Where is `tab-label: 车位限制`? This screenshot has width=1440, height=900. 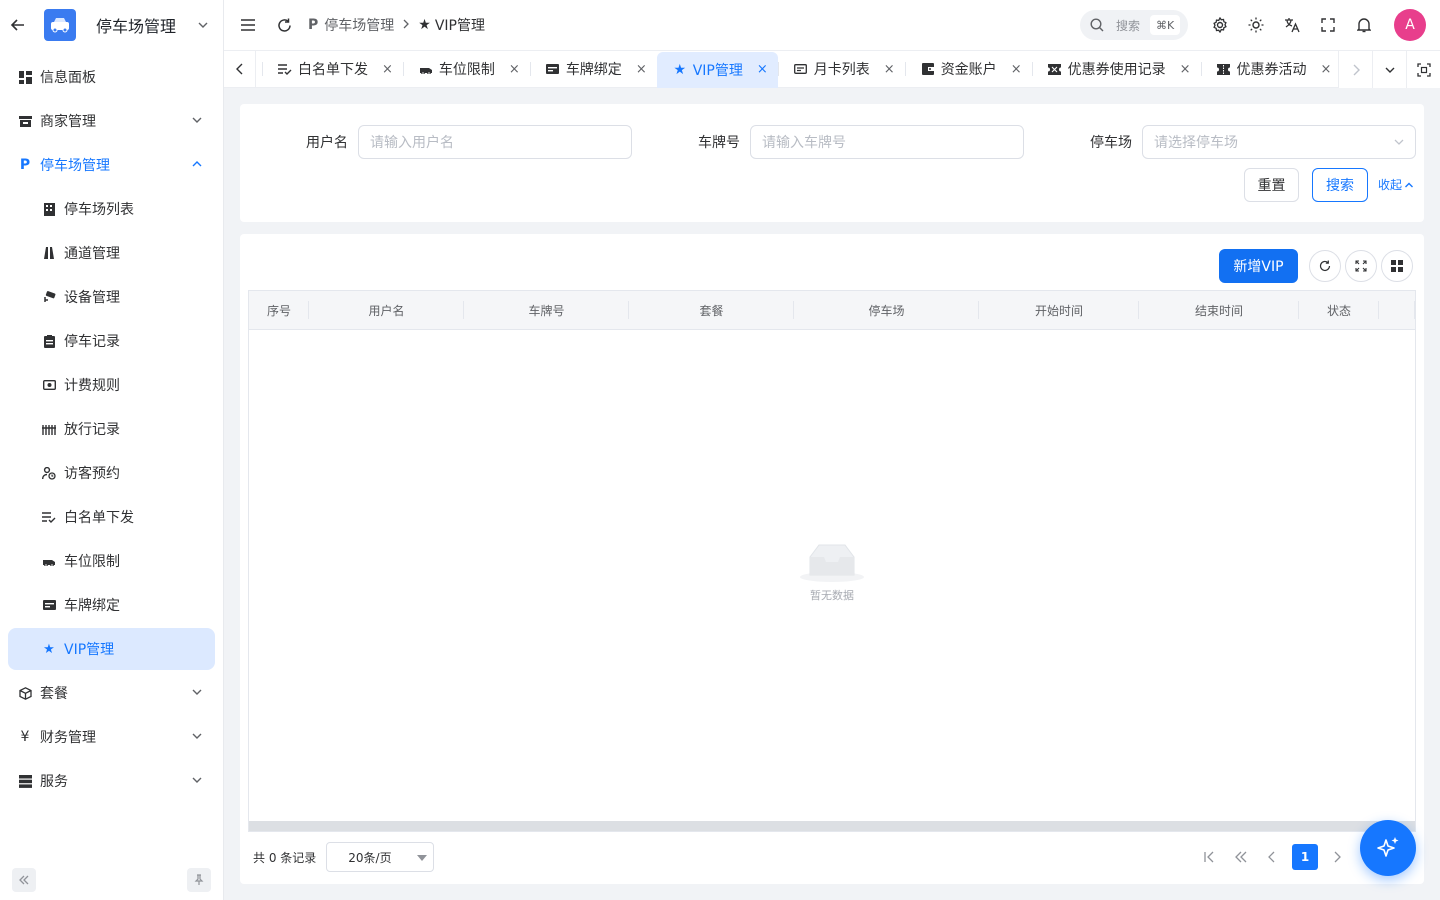
tab-label: 车位限制 is located at coordinates (466, 70).